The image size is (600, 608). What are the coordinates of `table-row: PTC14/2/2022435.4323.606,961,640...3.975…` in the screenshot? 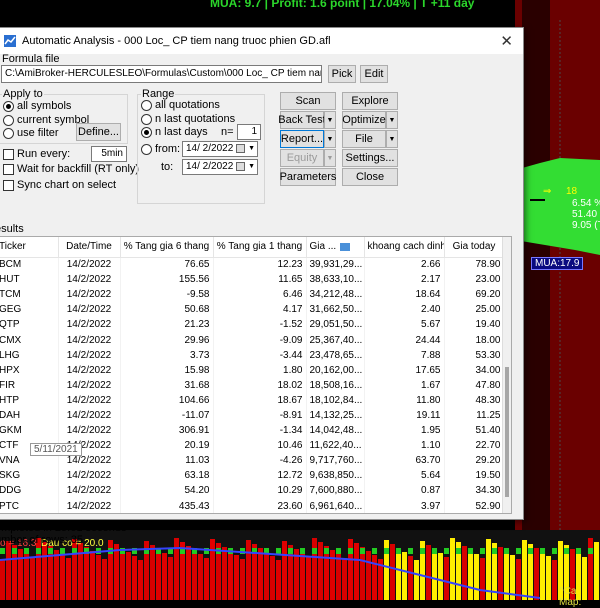 It's located at (252, 506).